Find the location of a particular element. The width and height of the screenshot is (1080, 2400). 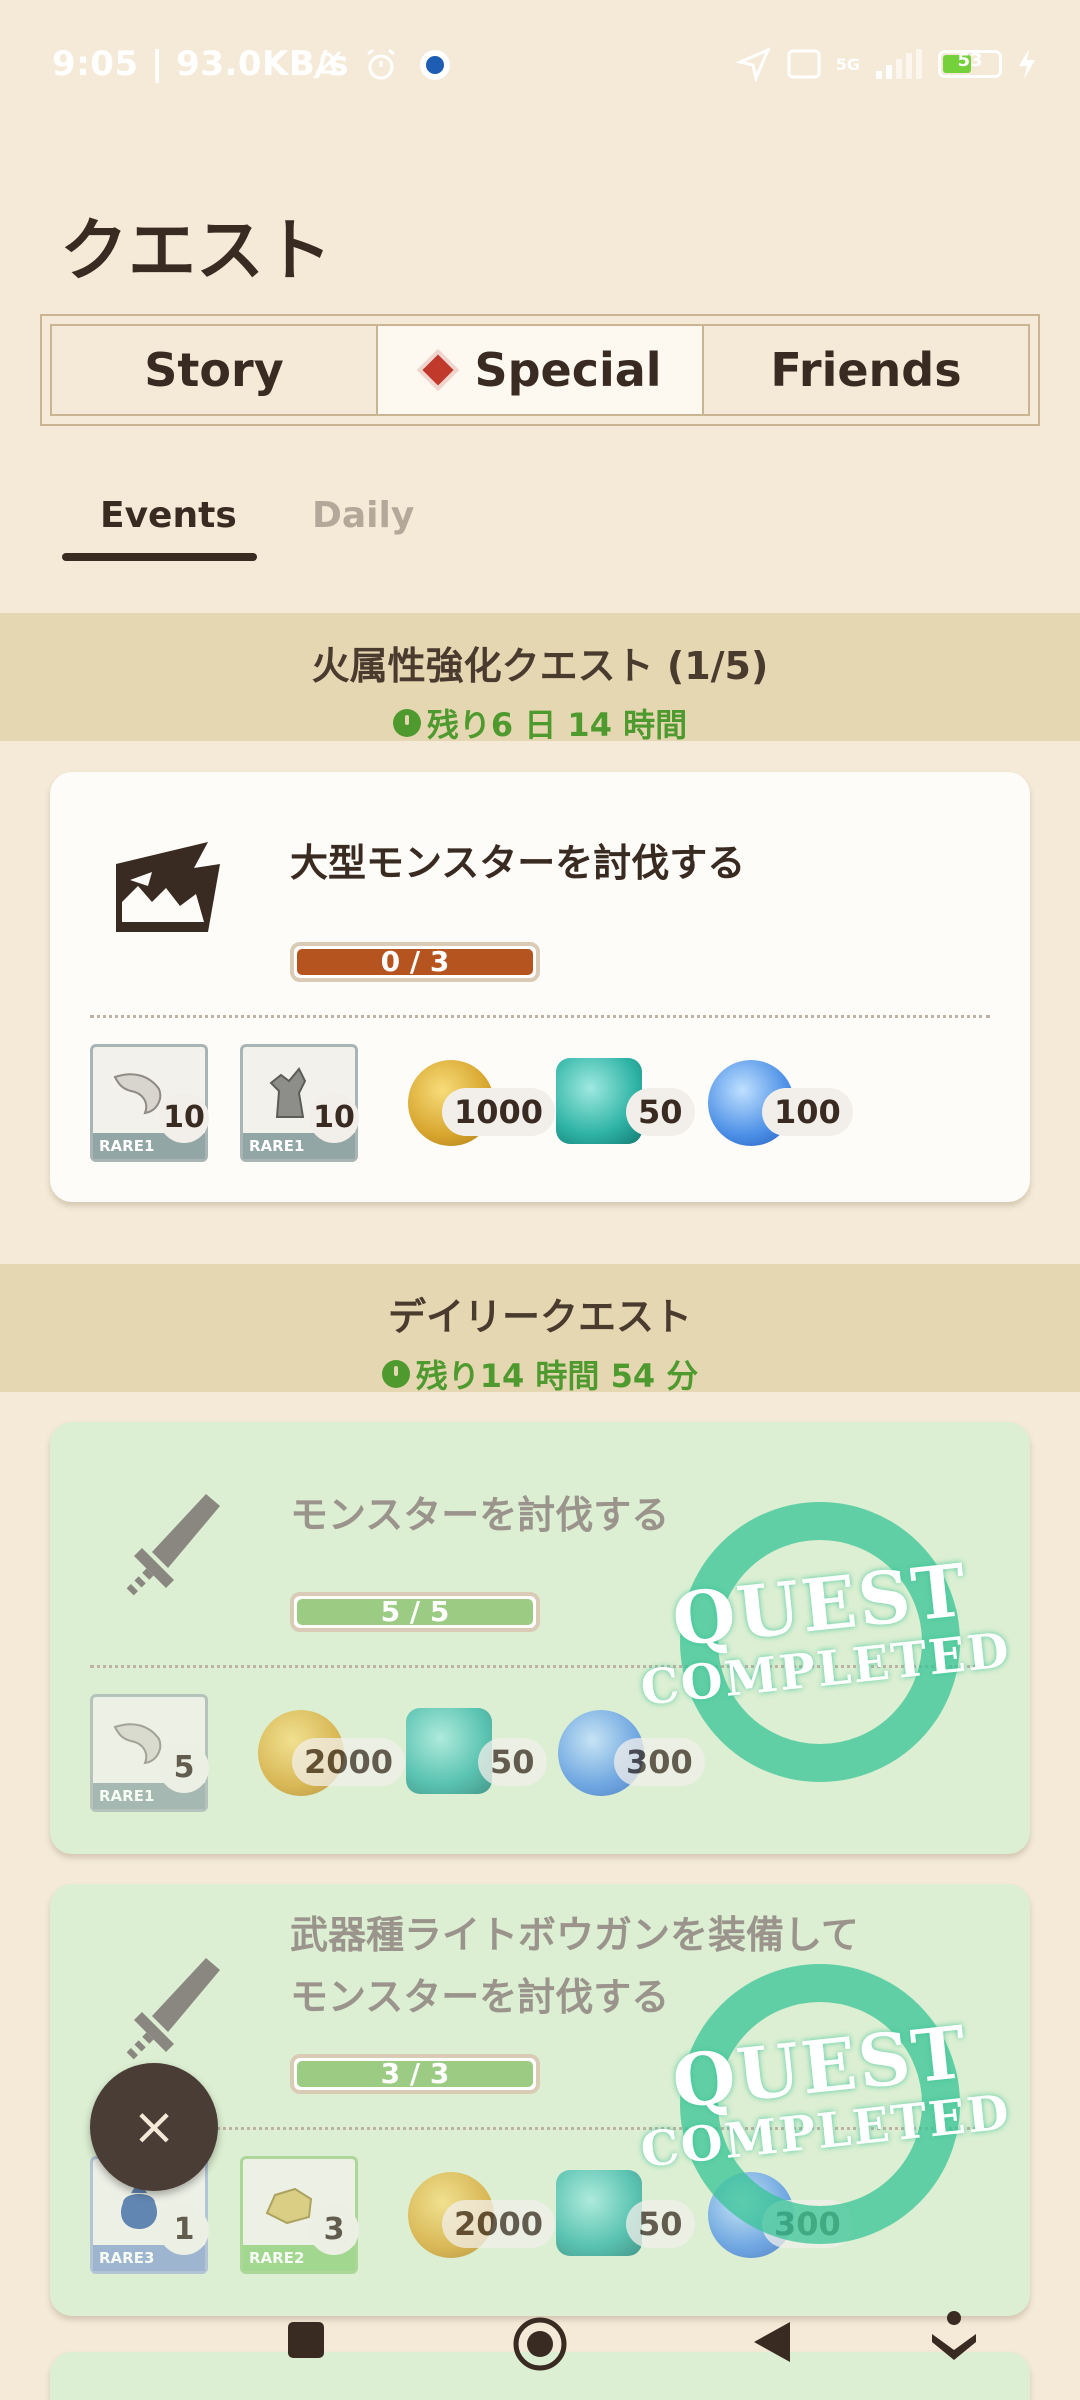

progress-text: 0 / 3 is located at coordinates (415, 961).